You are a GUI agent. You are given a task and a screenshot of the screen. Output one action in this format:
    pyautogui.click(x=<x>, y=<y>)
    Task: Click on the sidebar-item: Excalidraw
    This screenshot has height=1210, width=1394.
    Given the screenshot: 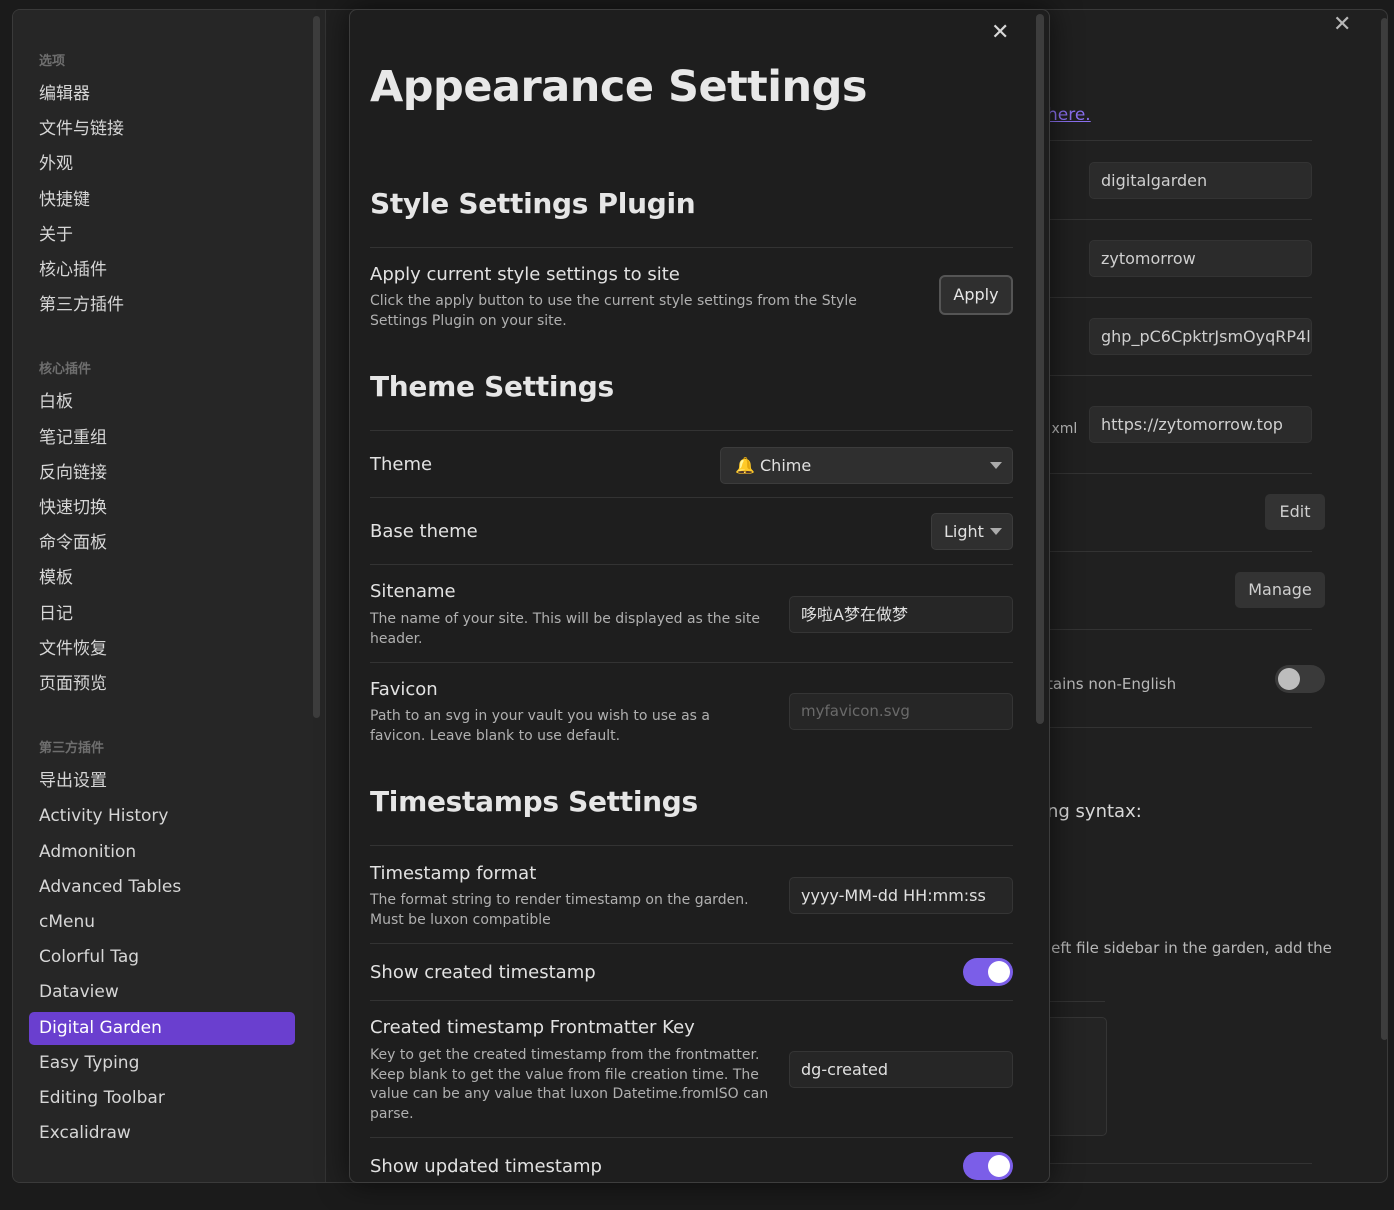 What is the action you would take?
    pyautogui.click(x=162, y=1133)
    